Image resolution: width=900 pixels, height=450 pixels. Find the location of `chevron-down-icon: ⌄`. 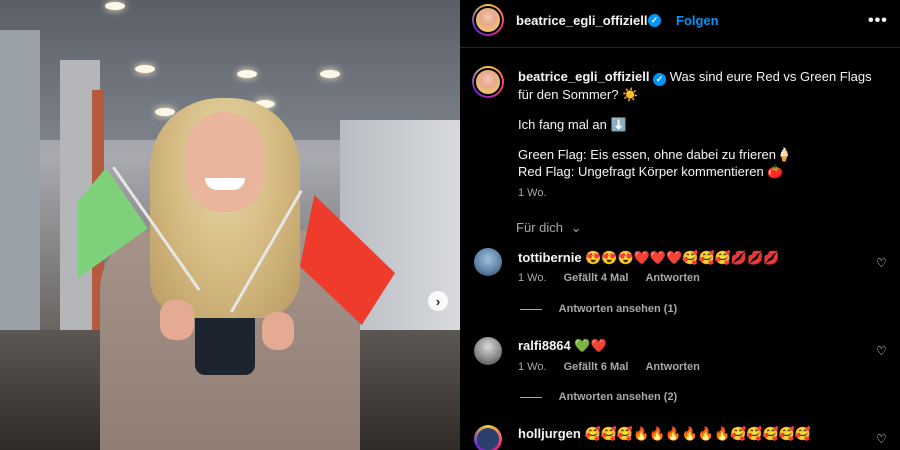

chevron-down-icon: ⌄ is located at coordinates (576, 227).